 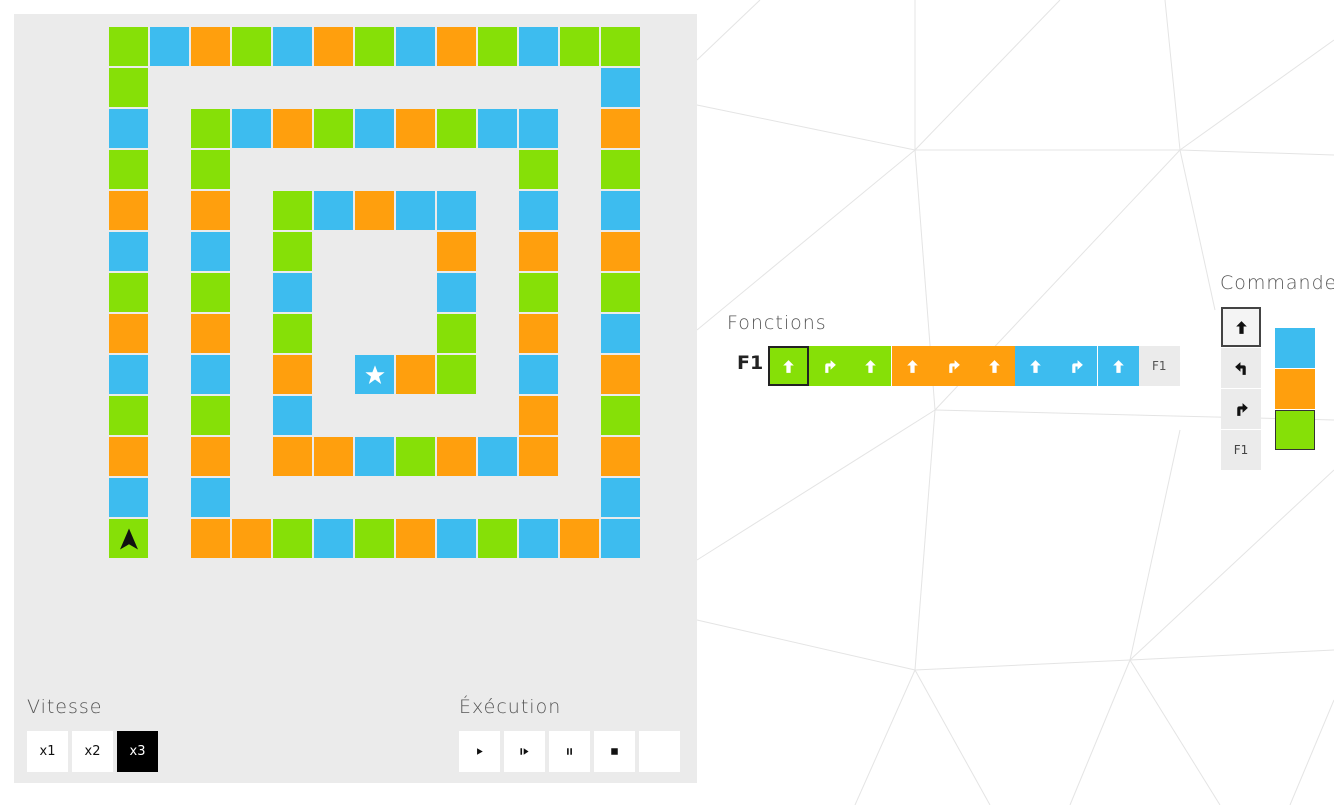 What do you see at coordinates (777, 323) in the screenshot?
I see `functions-label: Fonctions` at bounding box center [777, 323].